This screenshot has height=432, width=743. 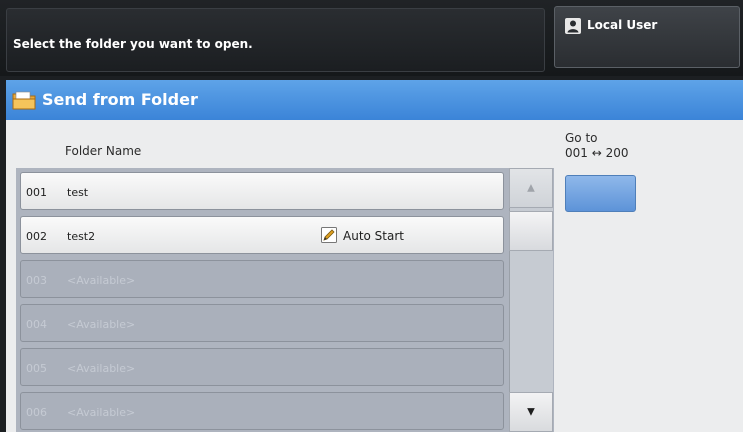 I want to click on scroll-down-button: ▼, so click(x=531, y=412).